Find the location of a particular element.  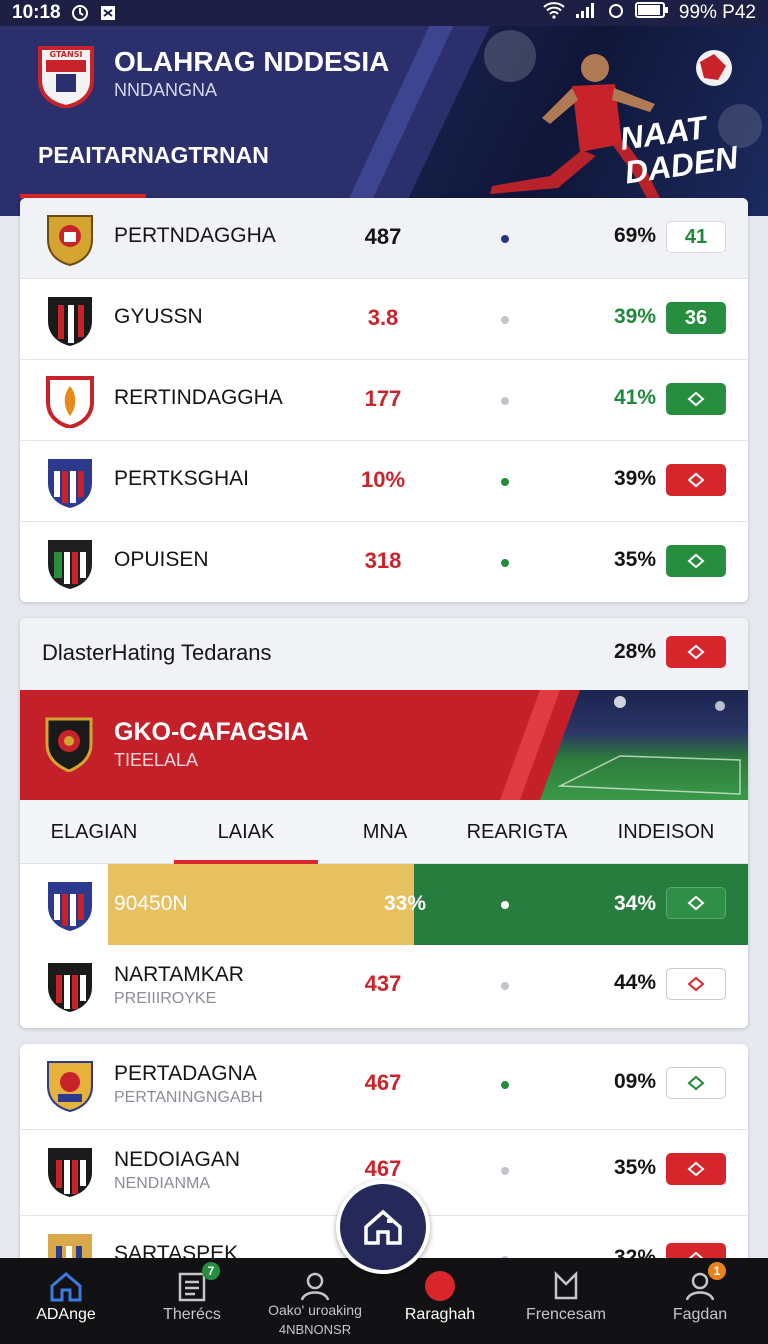

nav-profile-label: Fagdan is located at coordinates (700, 1314).